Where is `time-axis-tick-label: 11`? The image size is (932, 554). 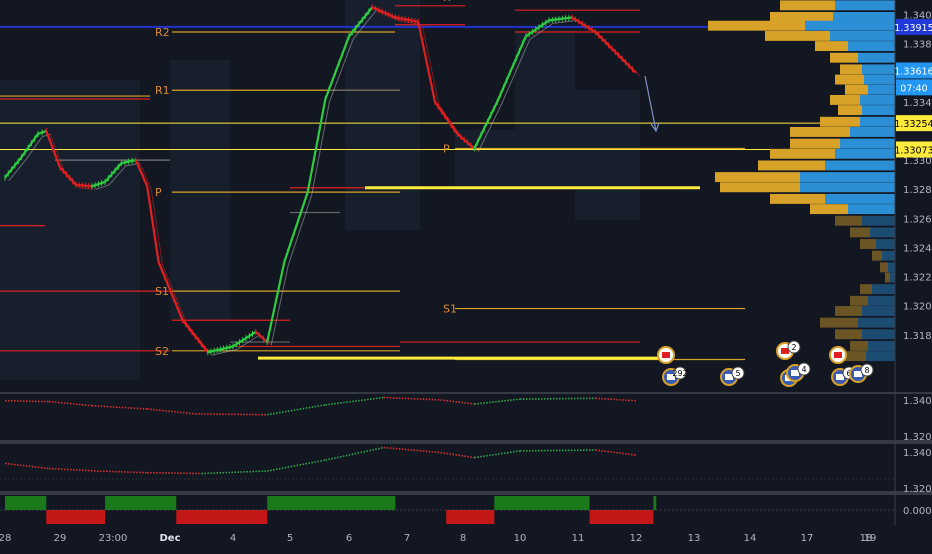
time-axis-tick-label: 11 is located at coordinates (578, 538).